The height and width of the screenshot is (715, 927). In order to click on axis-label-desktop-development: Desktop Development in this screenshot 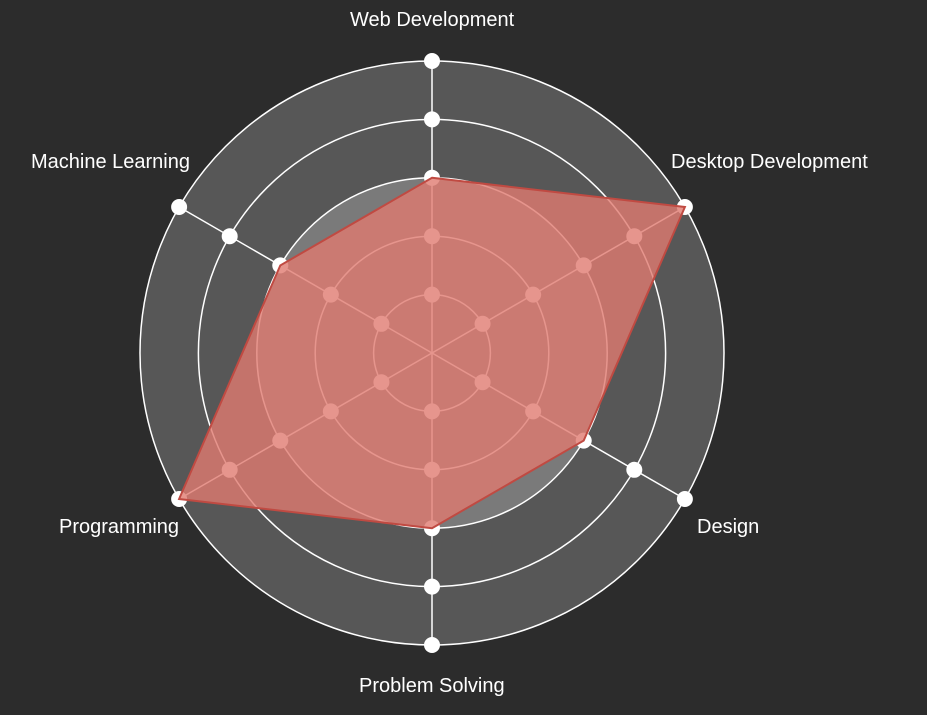, I will do `click(769, 162)`.